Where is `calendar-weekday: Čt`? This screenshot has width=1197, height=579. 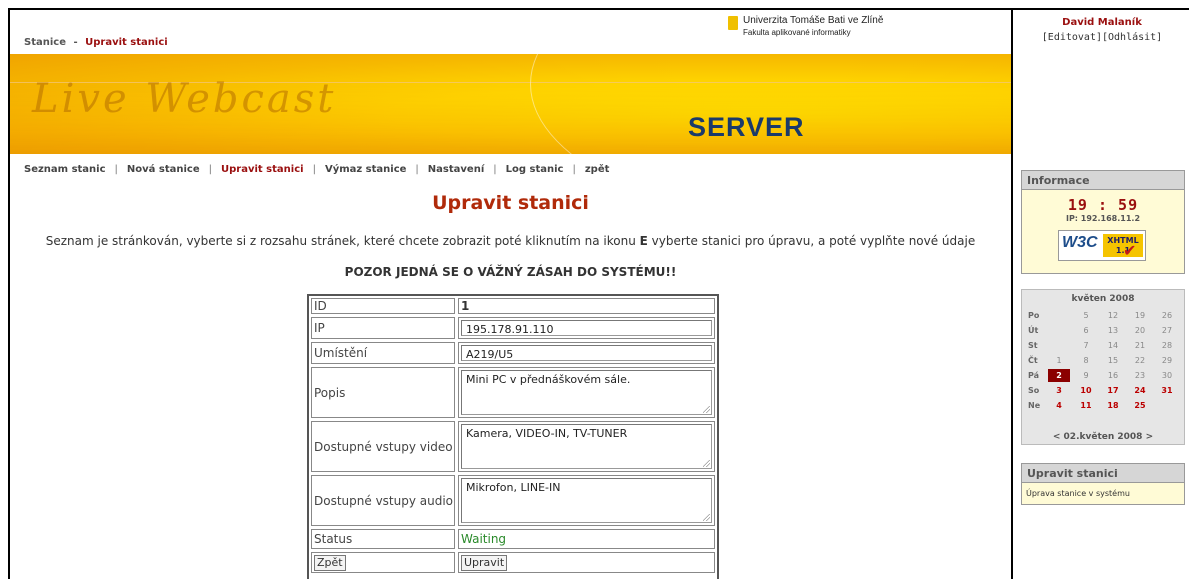 calendar-weekday: Čt is located at coordinates (1033, 360).